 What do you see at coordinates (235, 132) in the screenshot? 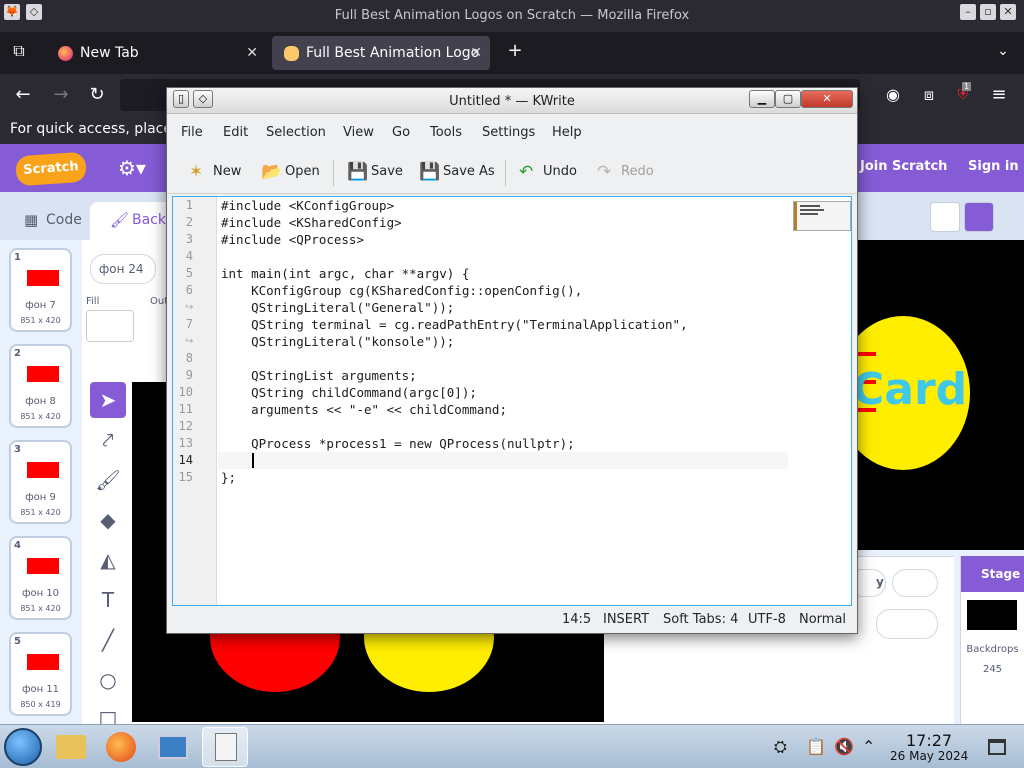
I see `menu-edit: Edit` at bounding box center [235, 132].